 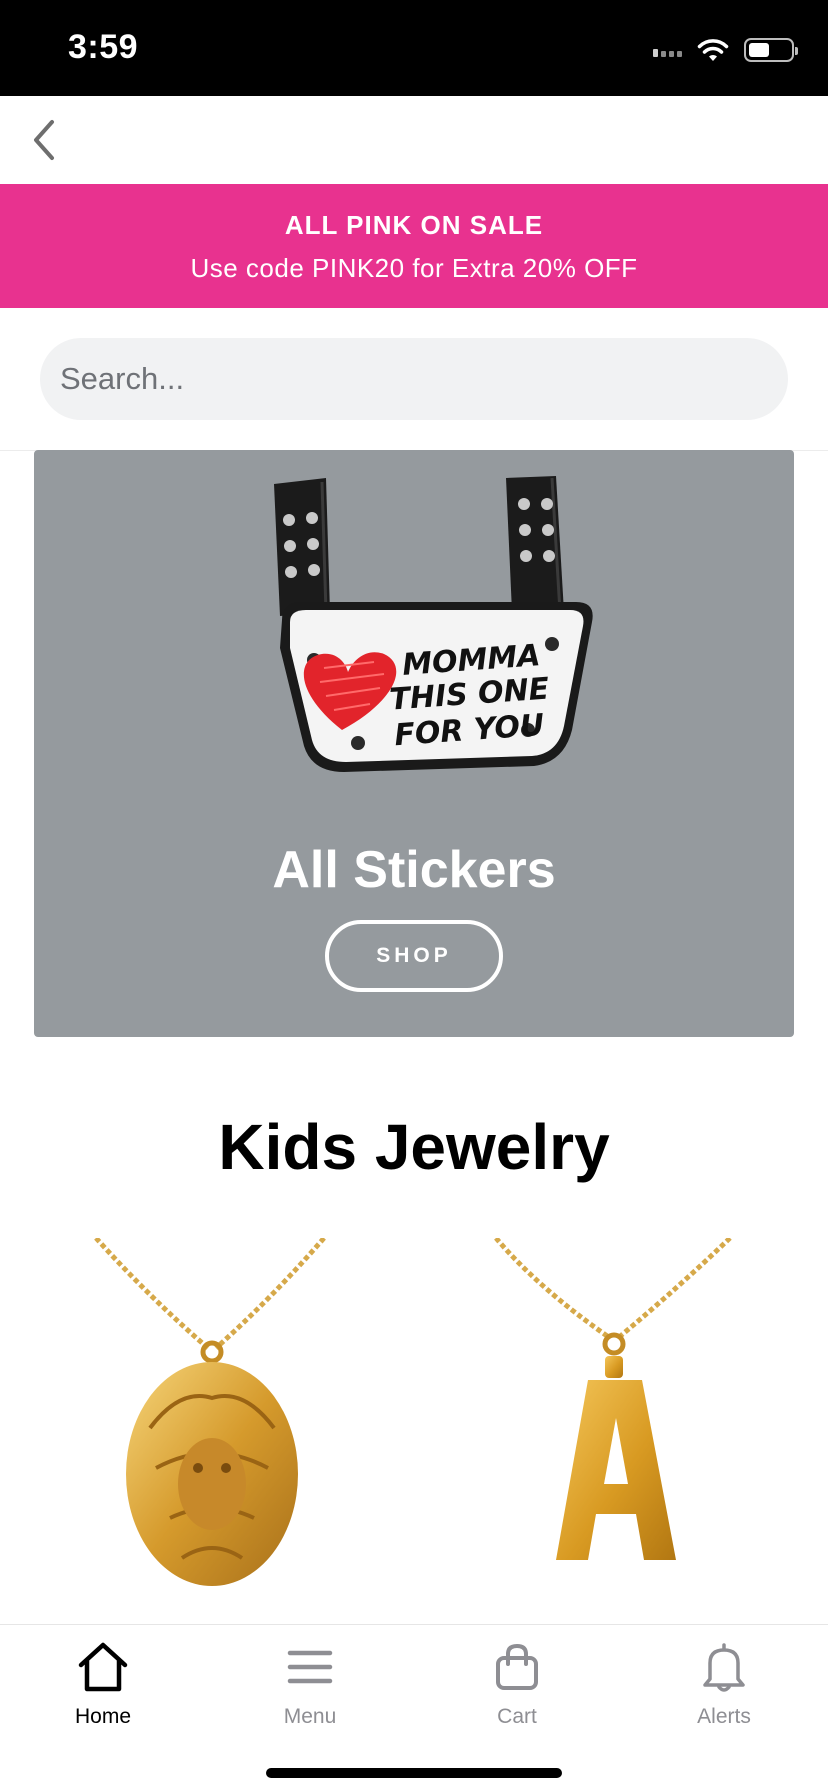 What do you see at coordinates (613, 1398) in the screenshot?
I see `letter-a-pendant-image` at bounding box center [613, 1398].